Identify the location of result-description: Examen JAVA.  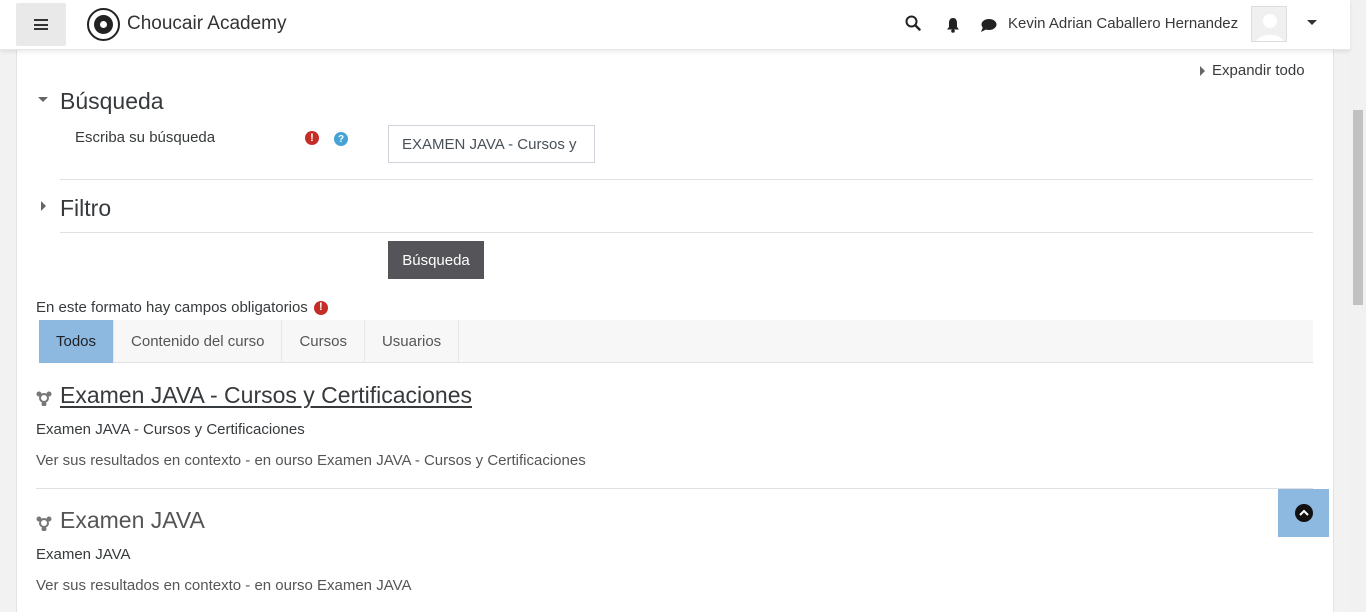
(83, 554).